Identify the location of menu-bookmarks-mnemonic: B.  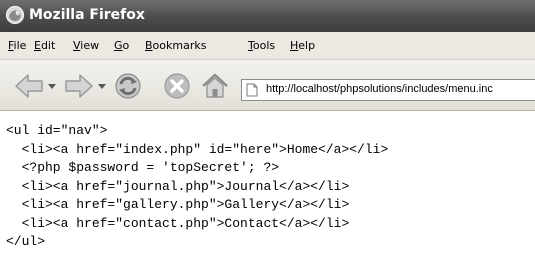
(149, 45).